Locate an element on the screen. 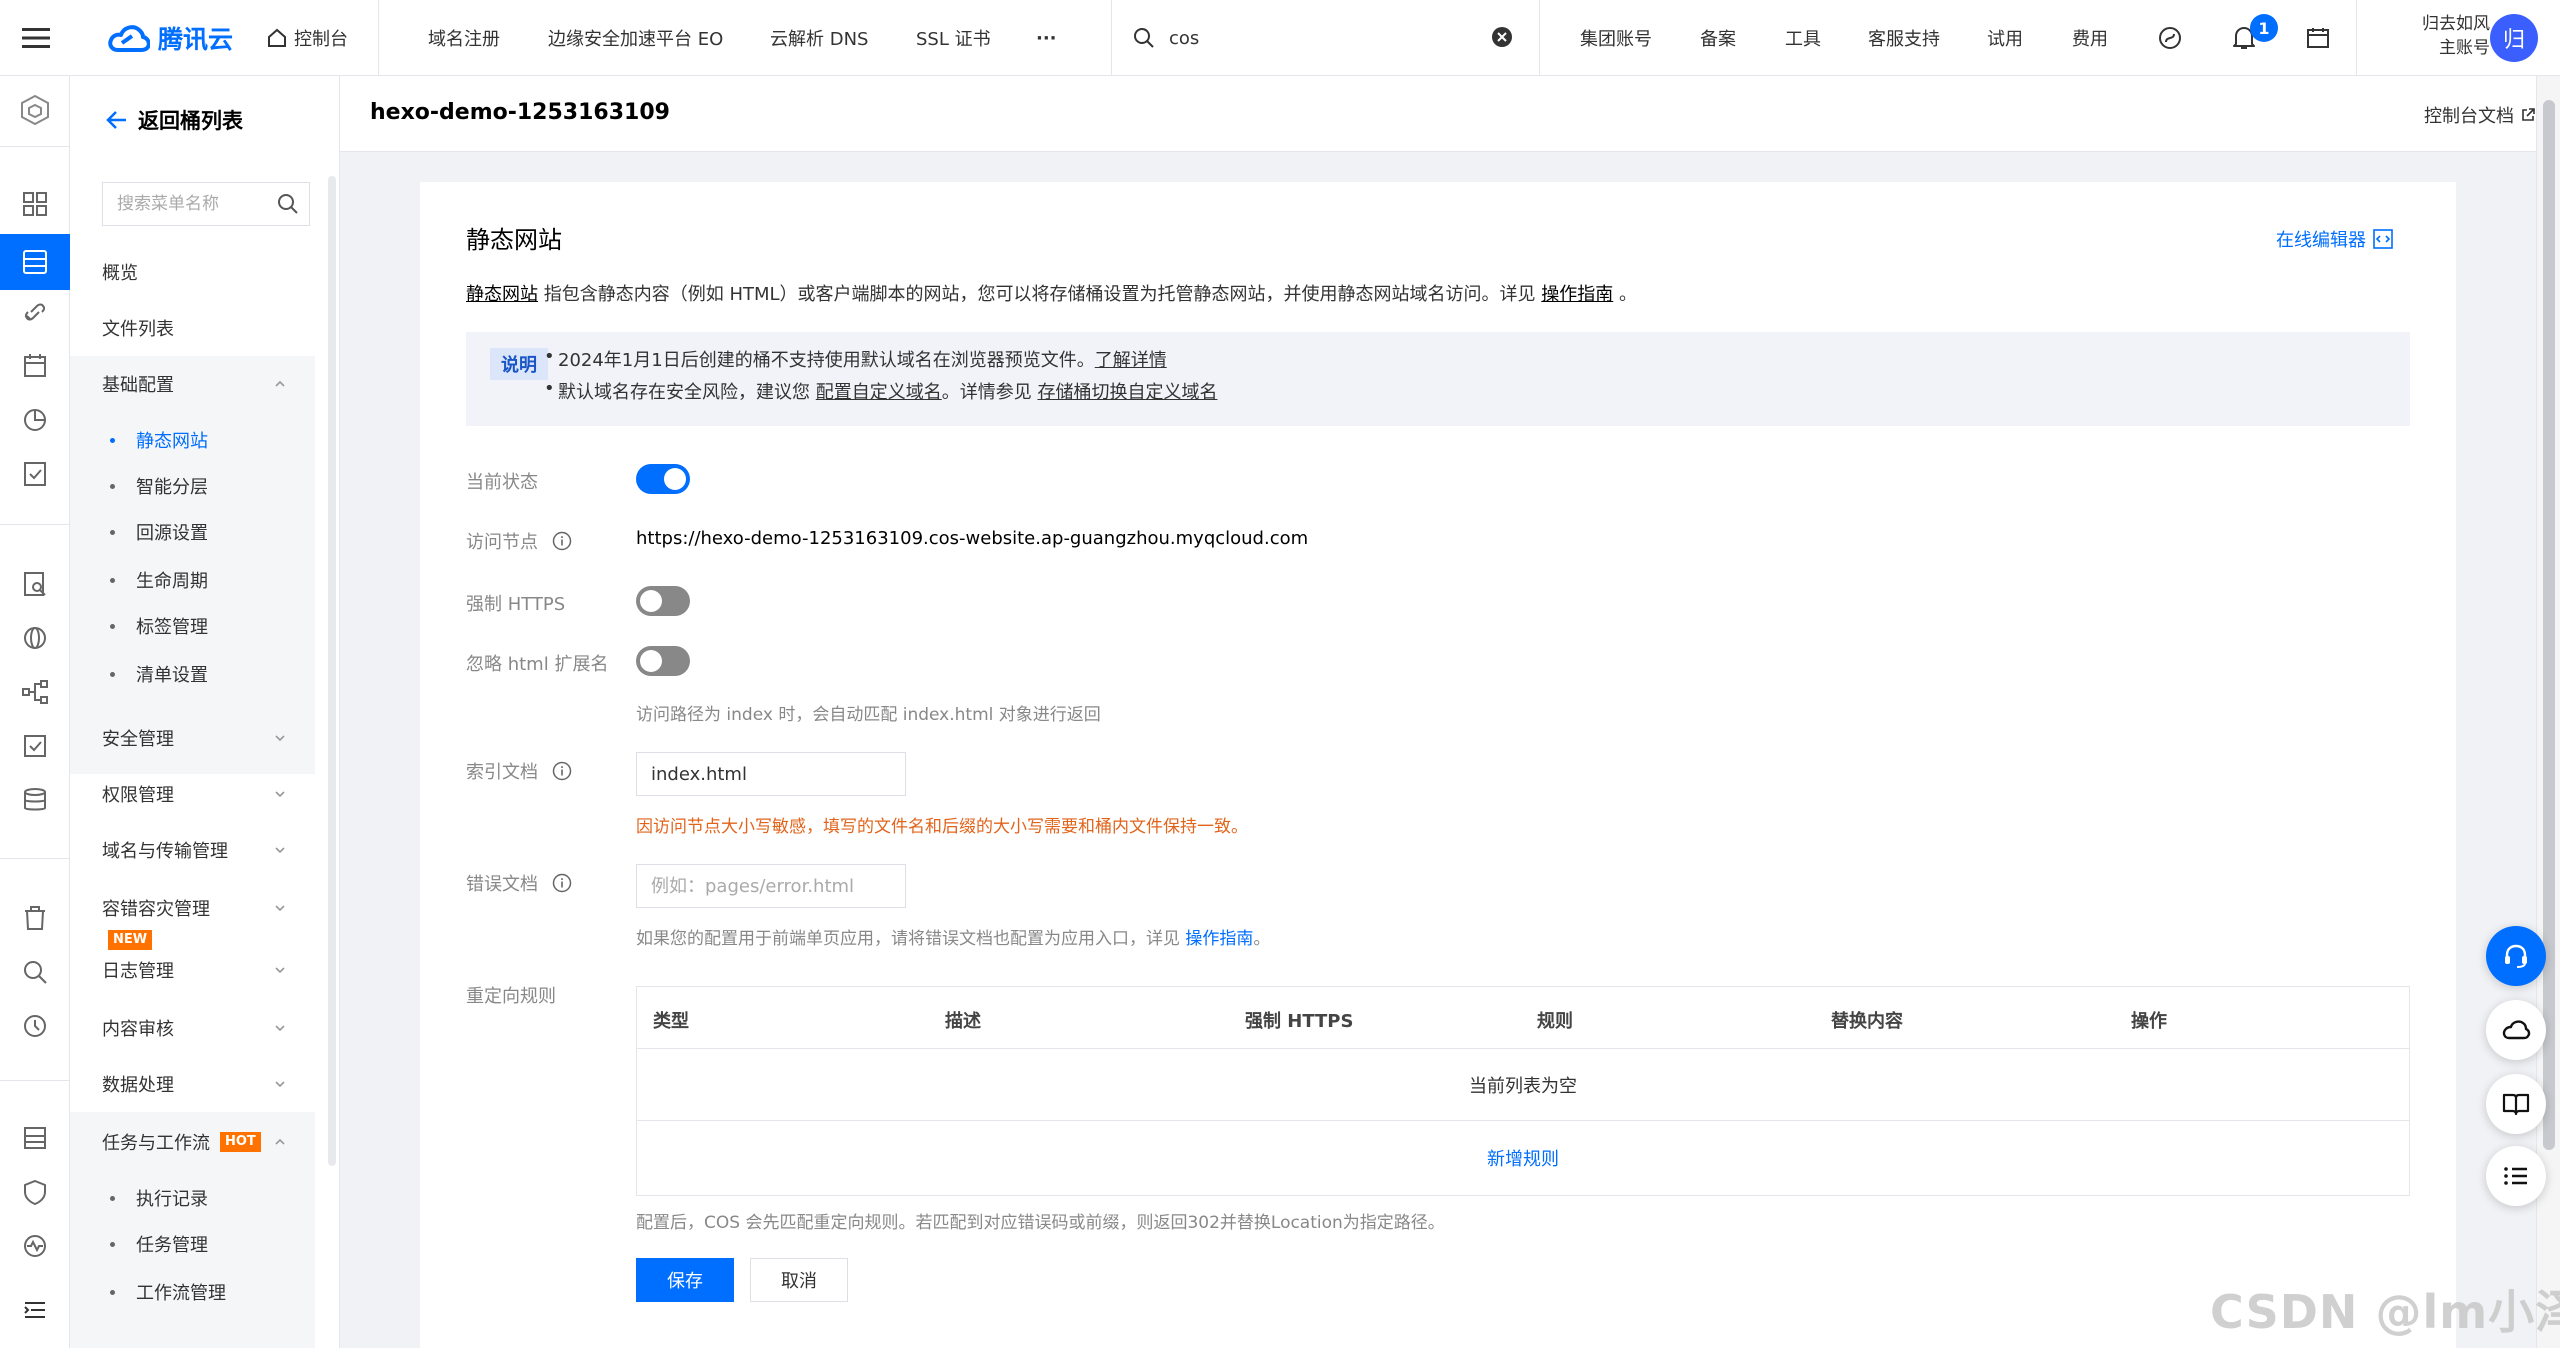  menu-label: 安全管理 is located at coordinates (138, 739).